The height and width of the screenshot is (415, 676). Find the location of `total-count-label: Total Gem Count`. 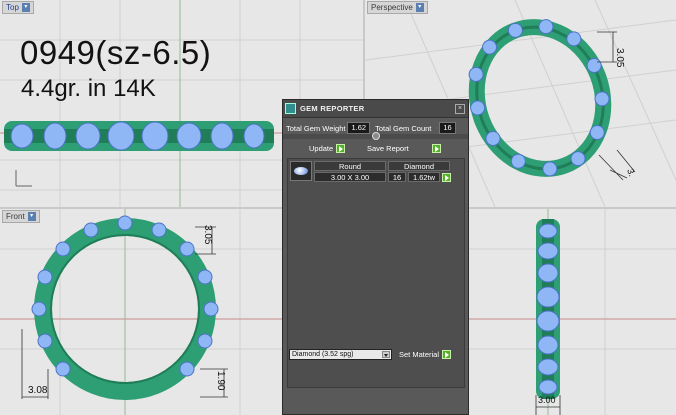

total-count-label: Total Gem Count is located at coordinates (403, 128).